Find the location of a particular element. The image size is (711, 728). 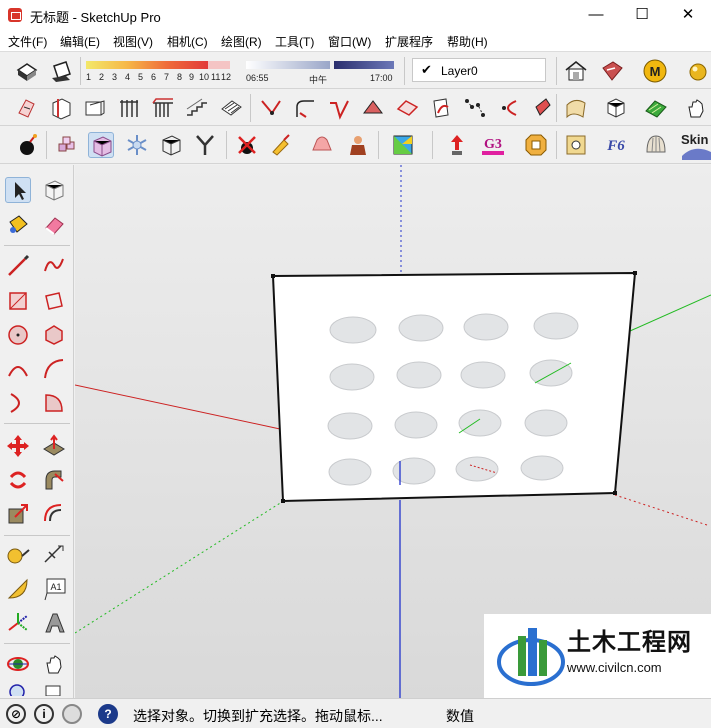

shadow-toggle-icon is located at coordinates (61, 71).